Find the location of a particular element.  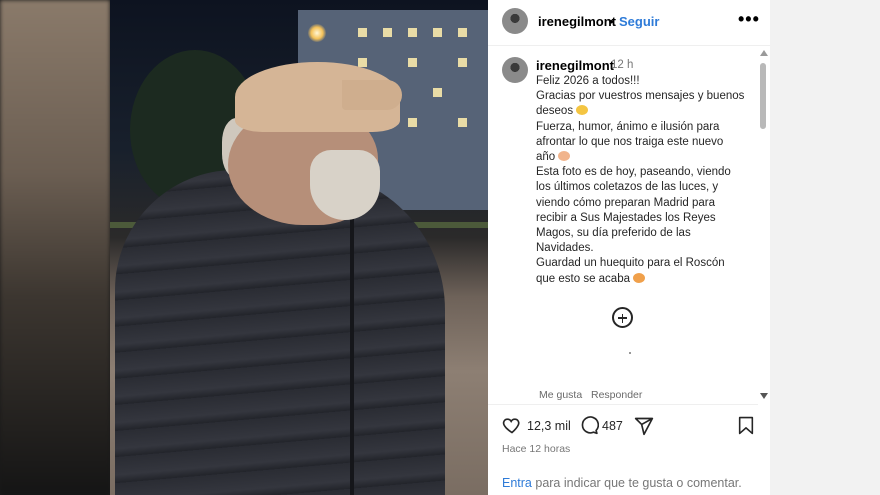

caption-username: irenegilmont is located at coordinates (575, 65).